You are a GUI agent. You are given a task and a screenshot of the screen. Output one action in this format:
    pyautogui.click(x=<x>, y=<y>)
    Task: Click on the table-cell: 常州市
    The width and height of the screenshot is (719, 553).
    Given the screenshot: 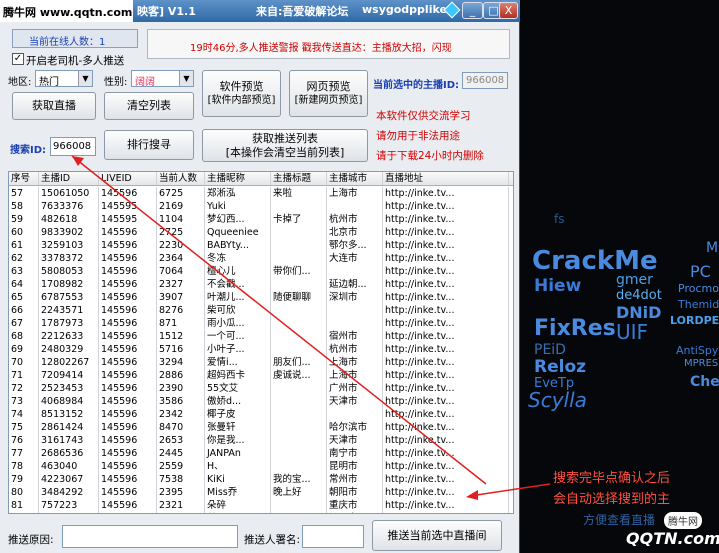 What is the action you would take?
    pyautogui.click(x=355, y=479)
    